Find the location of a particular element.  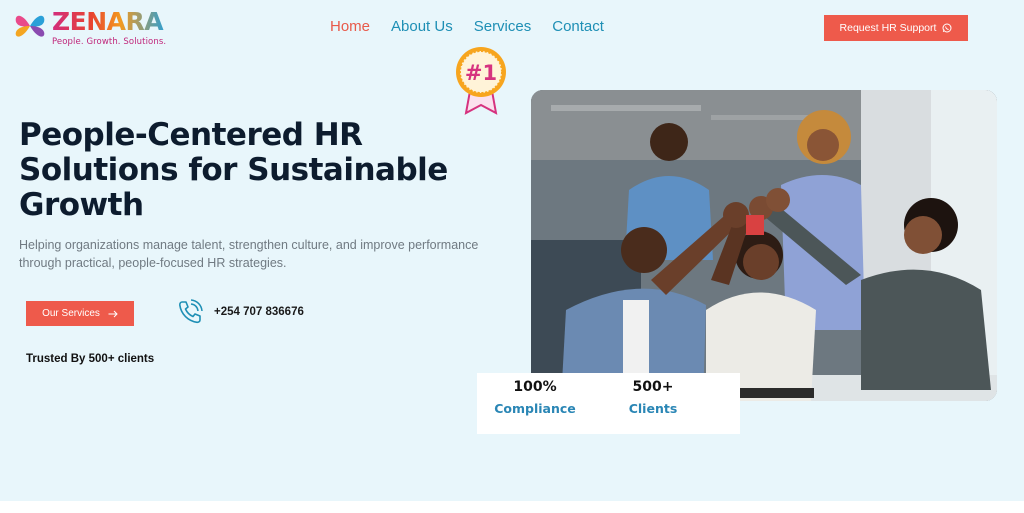

stat-value: 100% is located at coordinates (535, 387).